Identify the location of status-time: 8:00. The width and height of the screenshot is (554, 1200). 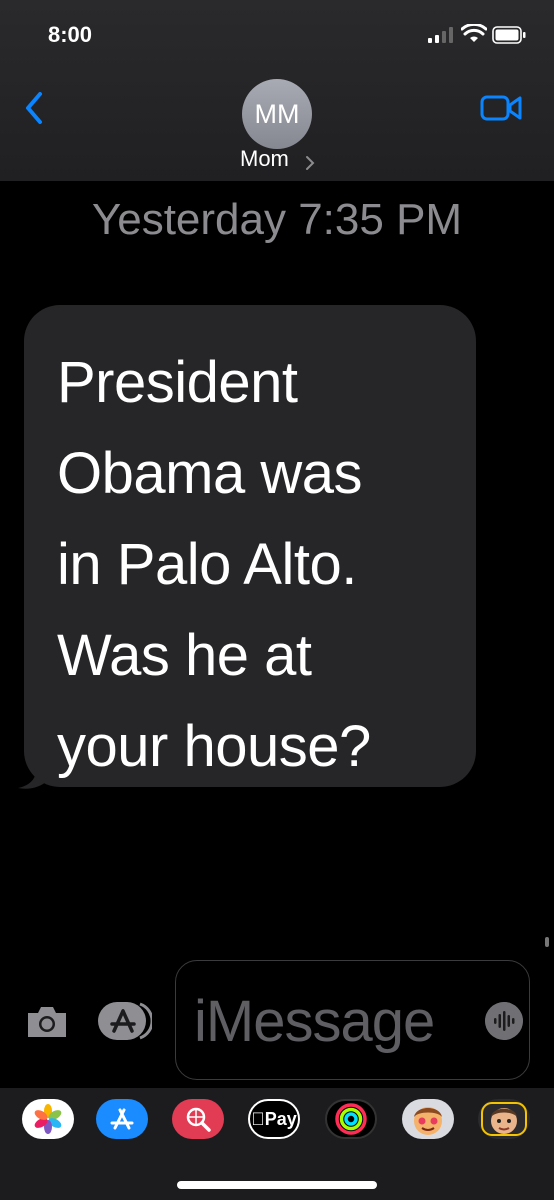
(70, 34).